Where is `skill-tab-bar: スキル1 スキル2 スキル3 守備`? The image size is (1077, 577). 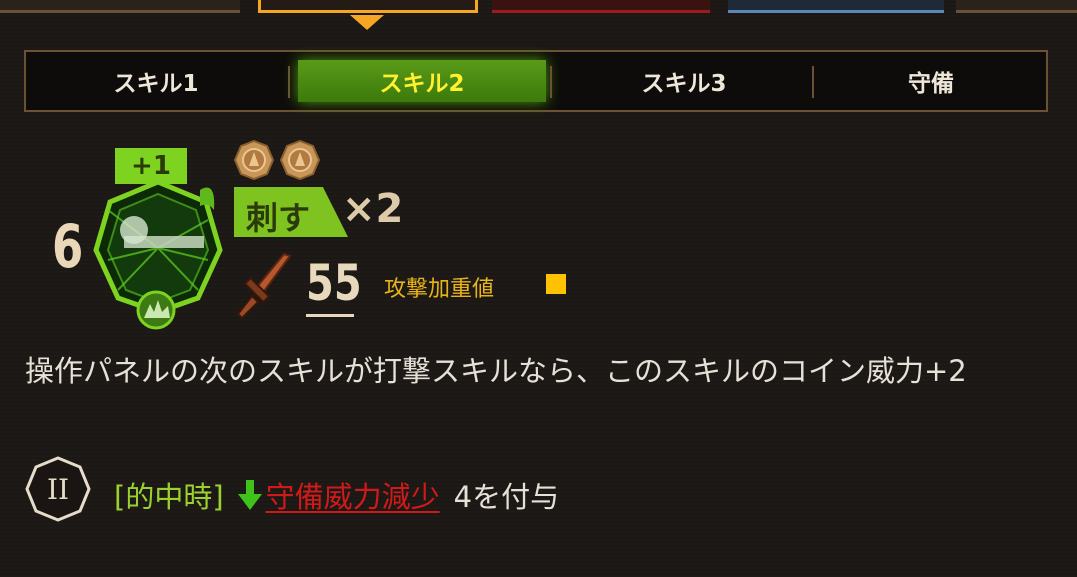
skill-tab-bar: スキル1 スキル2 スキル3 守備 is located at coordinates (536, 81).